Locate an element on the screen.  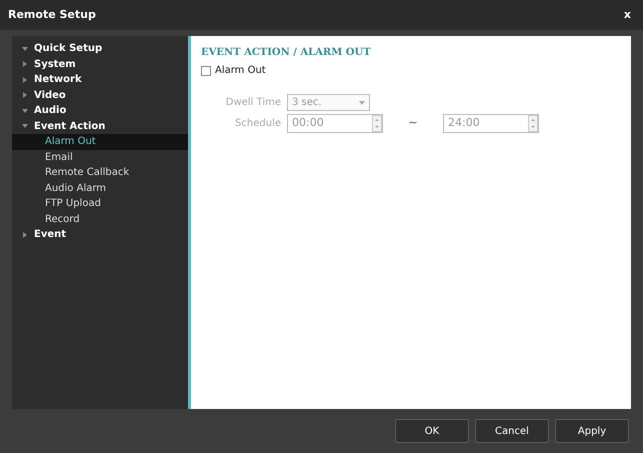
tree-item: FTP Upload is located at coordinates (100, 204).